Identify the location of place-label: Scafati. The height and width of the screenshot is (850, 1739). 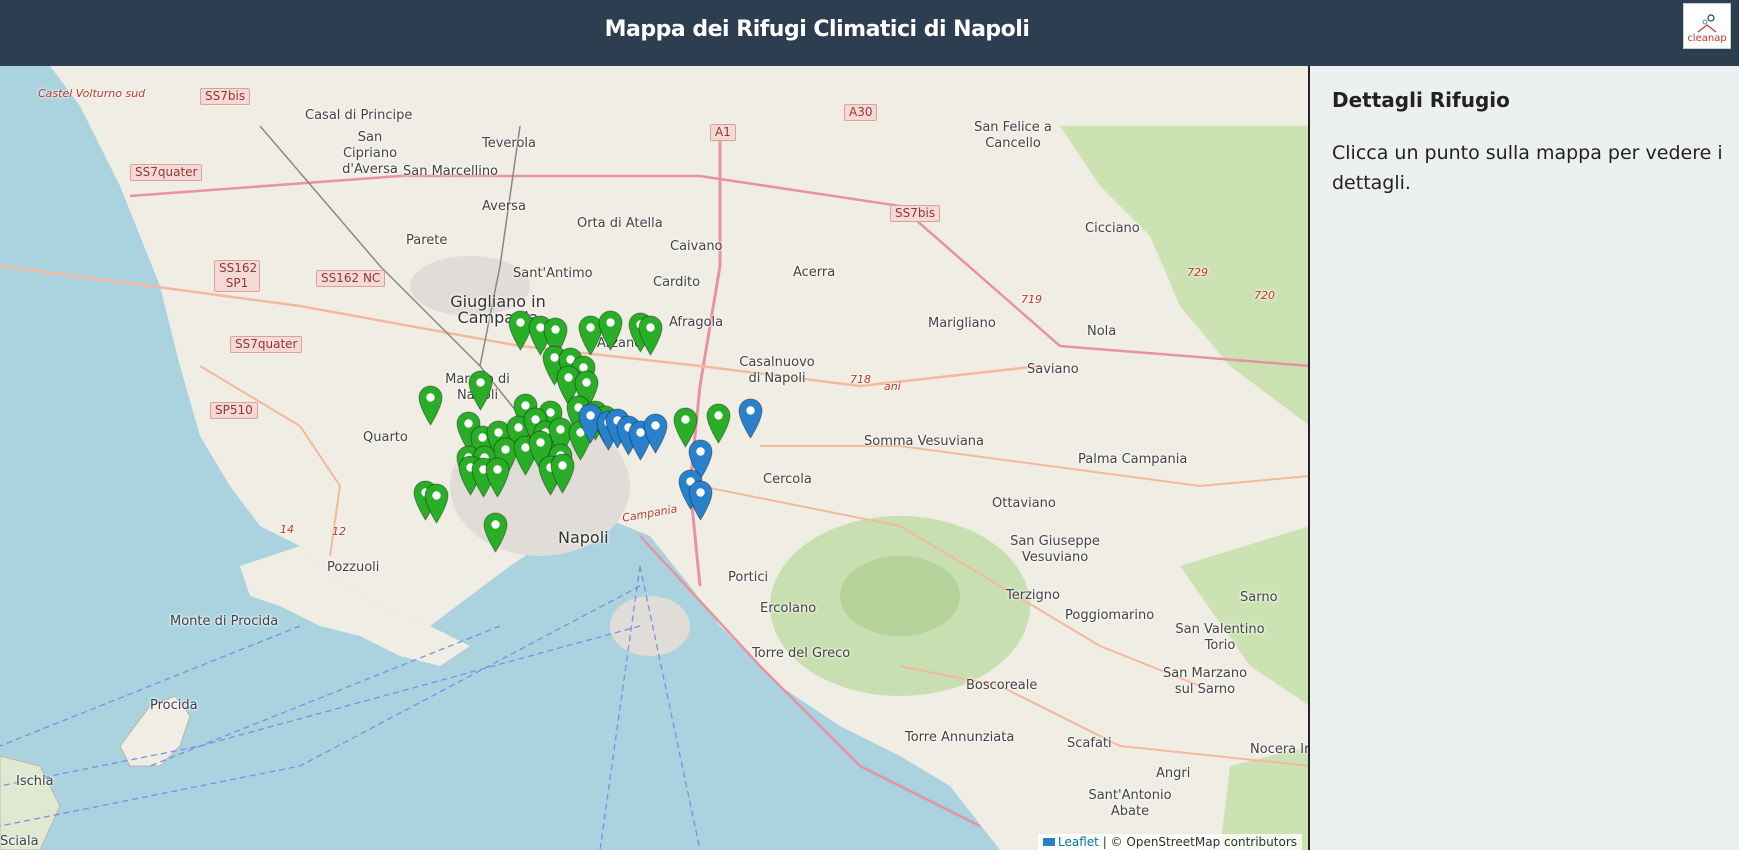
(1089, 743).